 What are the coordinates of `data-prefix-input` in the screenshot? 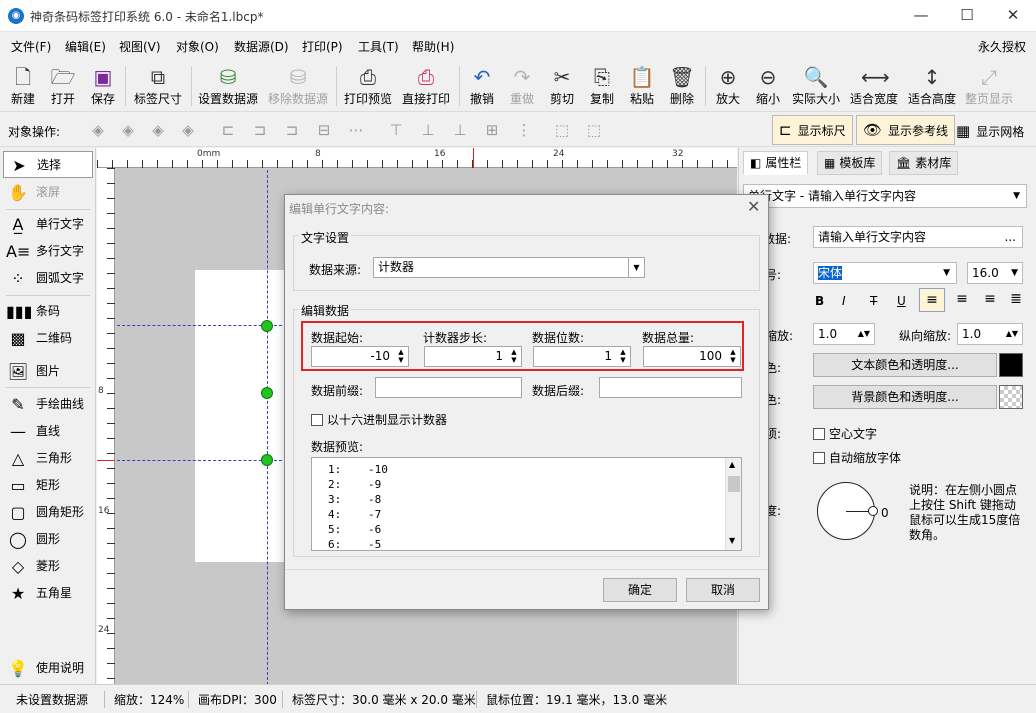 It's located at (448, 387).